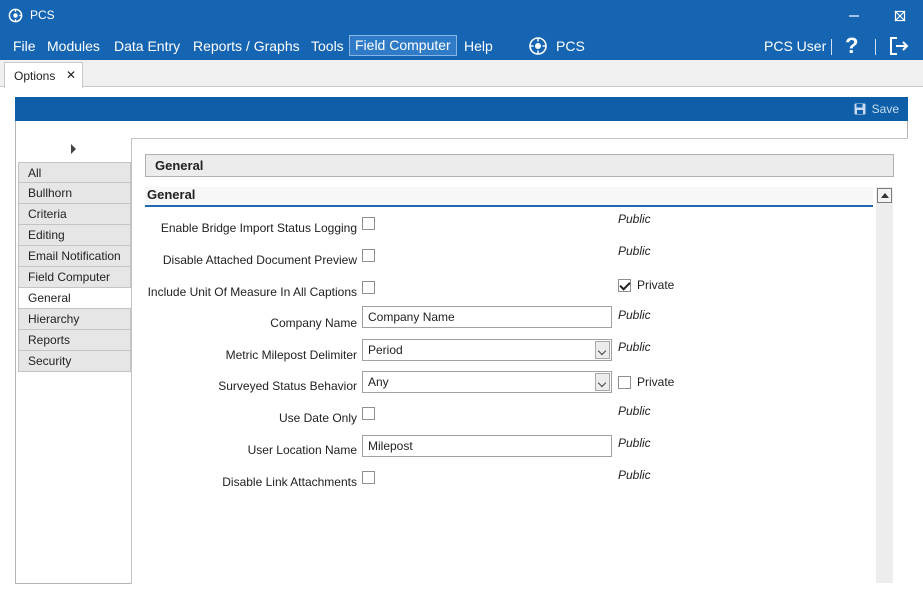 Image resolution: width=923 pixels, height=597 pixels. What do you see at coordinates (74, 193) in the screenshot?
I see `nav-item-bullhorn: Bullhorn` at bounding box center [74, 193].